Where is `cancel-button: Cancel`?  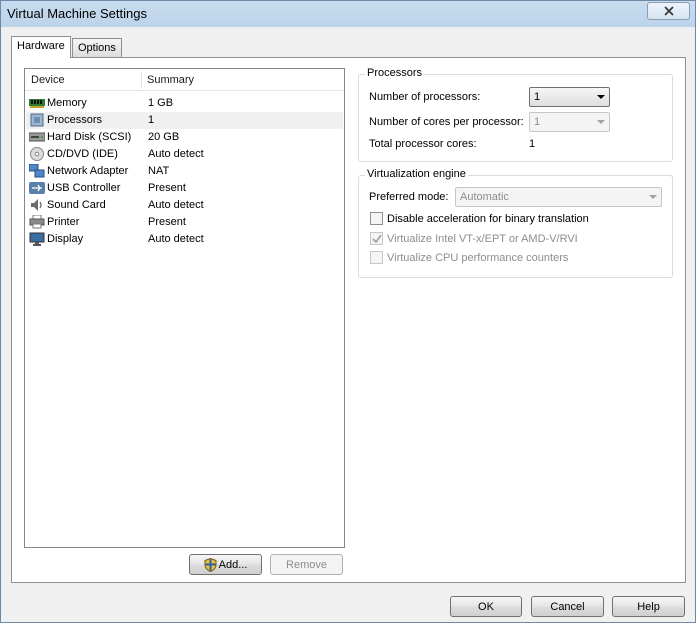
cancel-button: Cancel is located at coordinates (567, 606).